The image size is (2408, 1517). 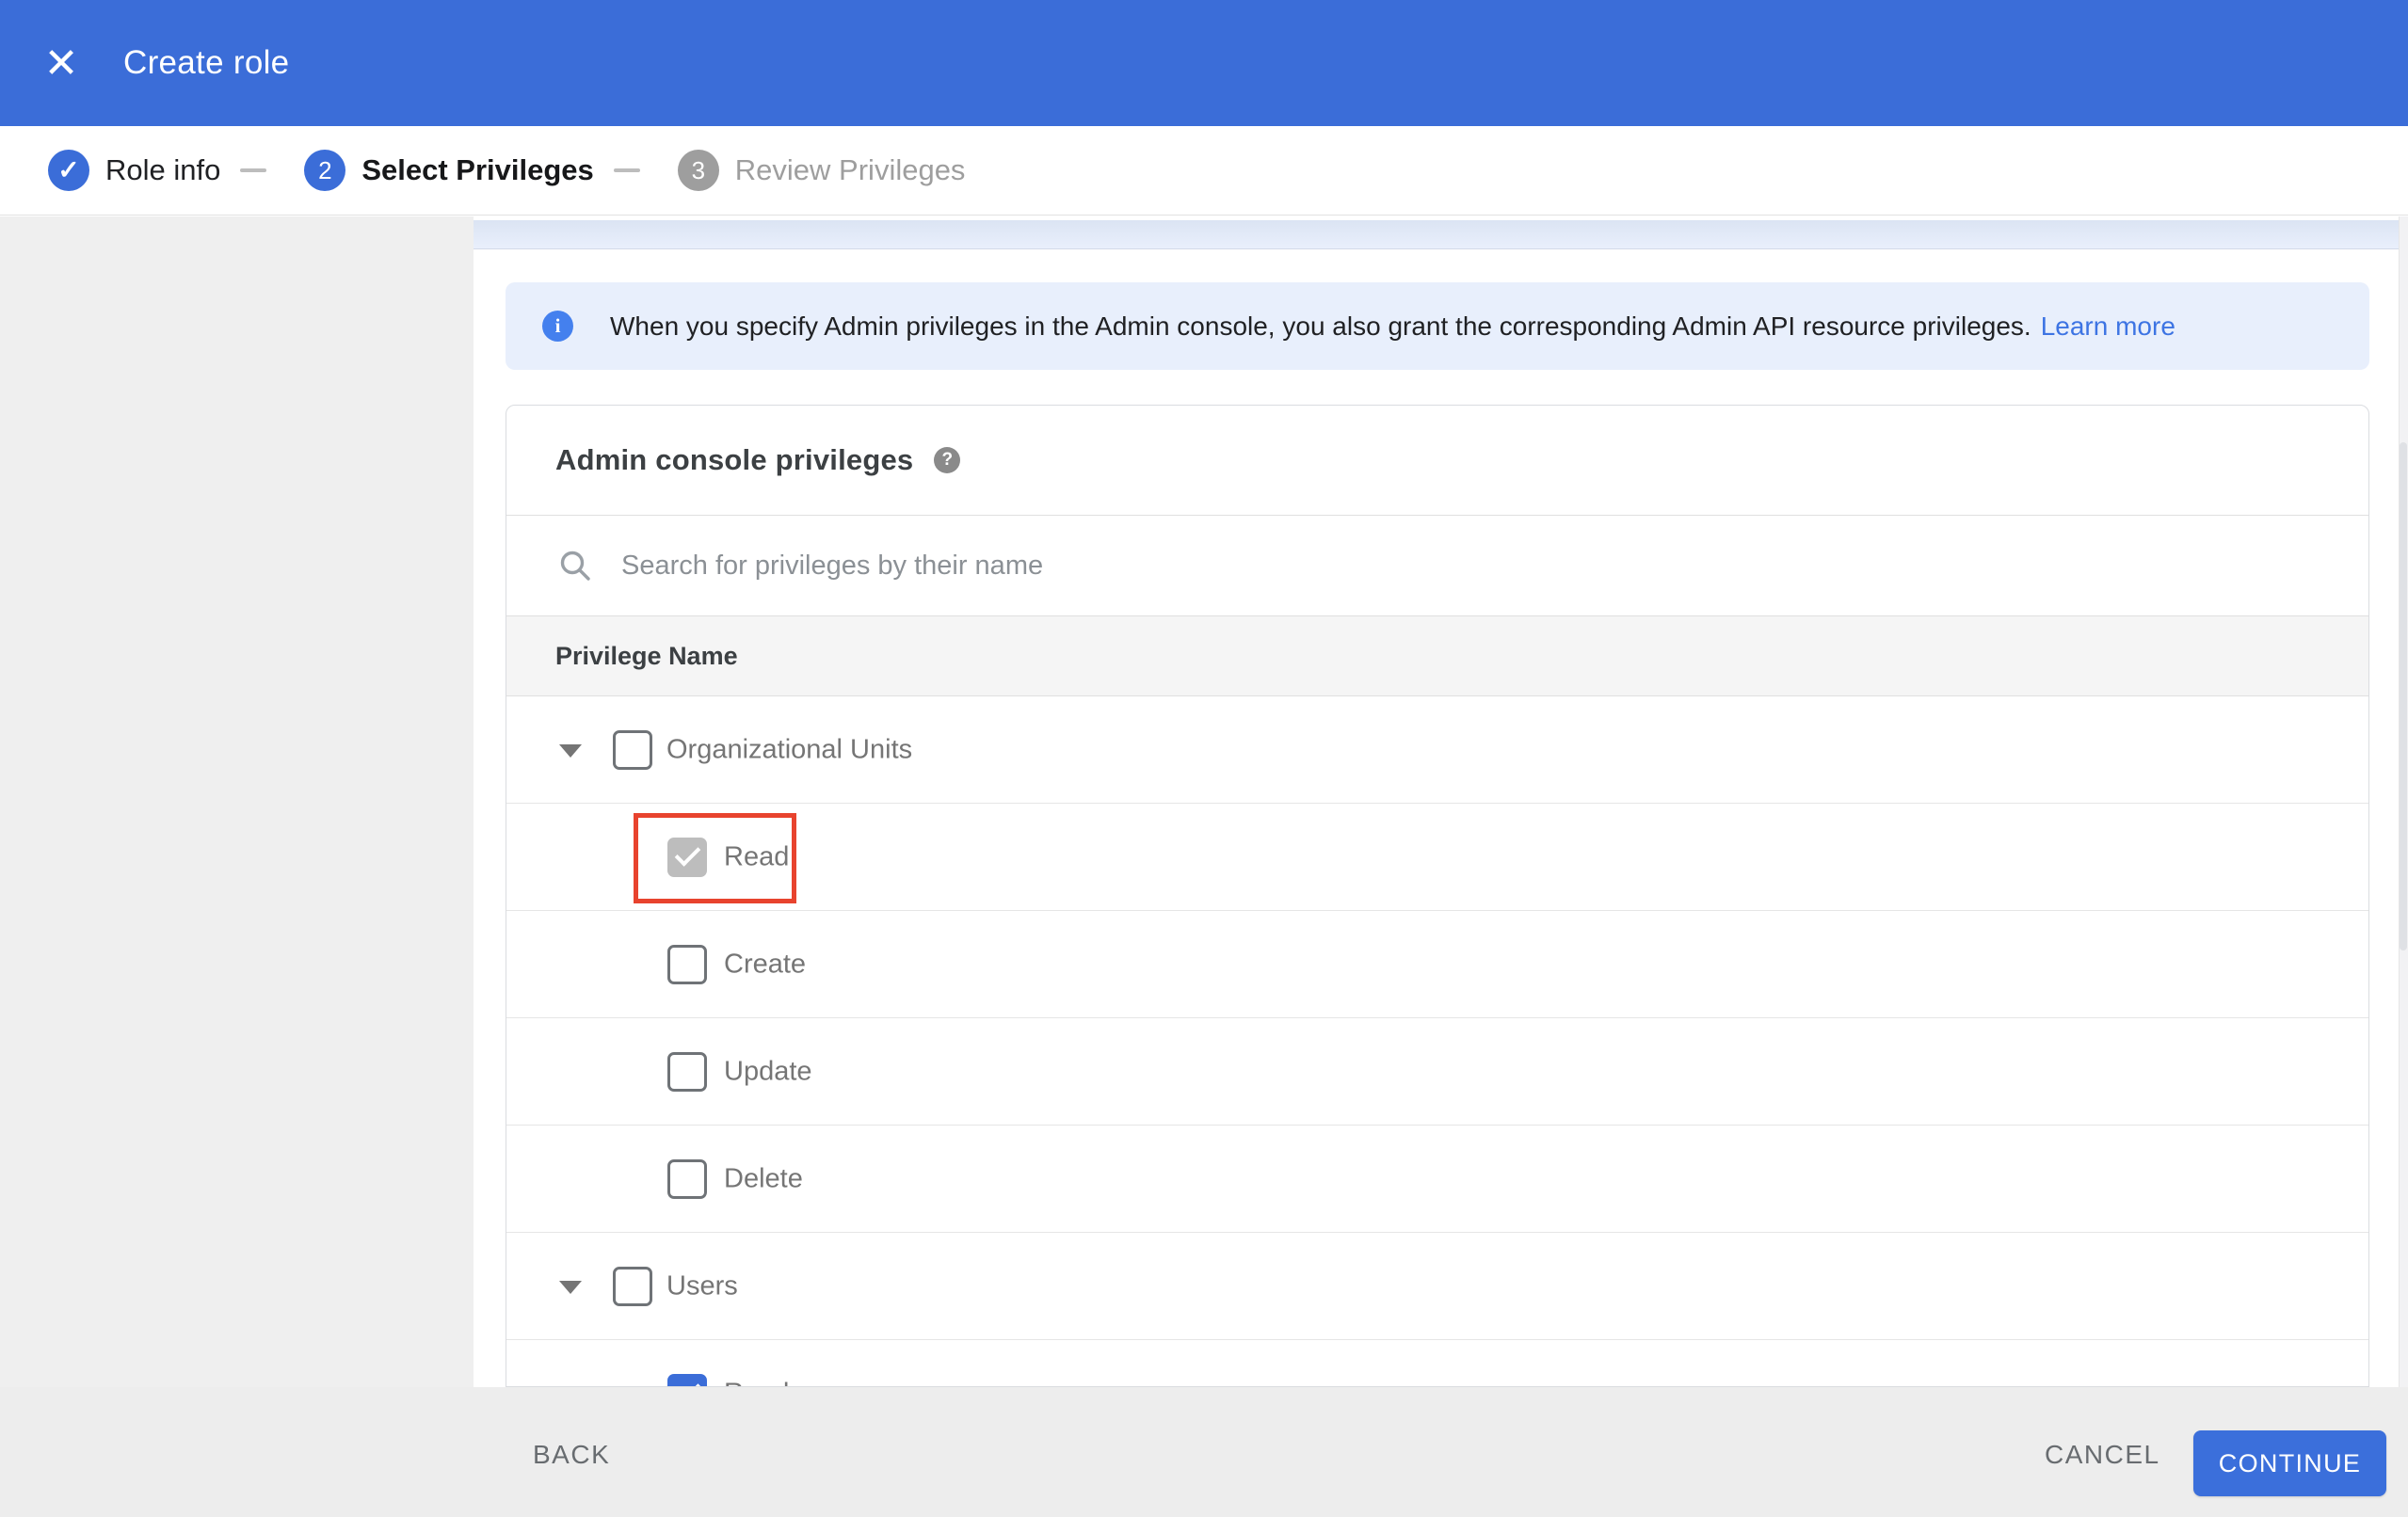 I want to click on step-2-number: 2, so click(x=325, y=169).